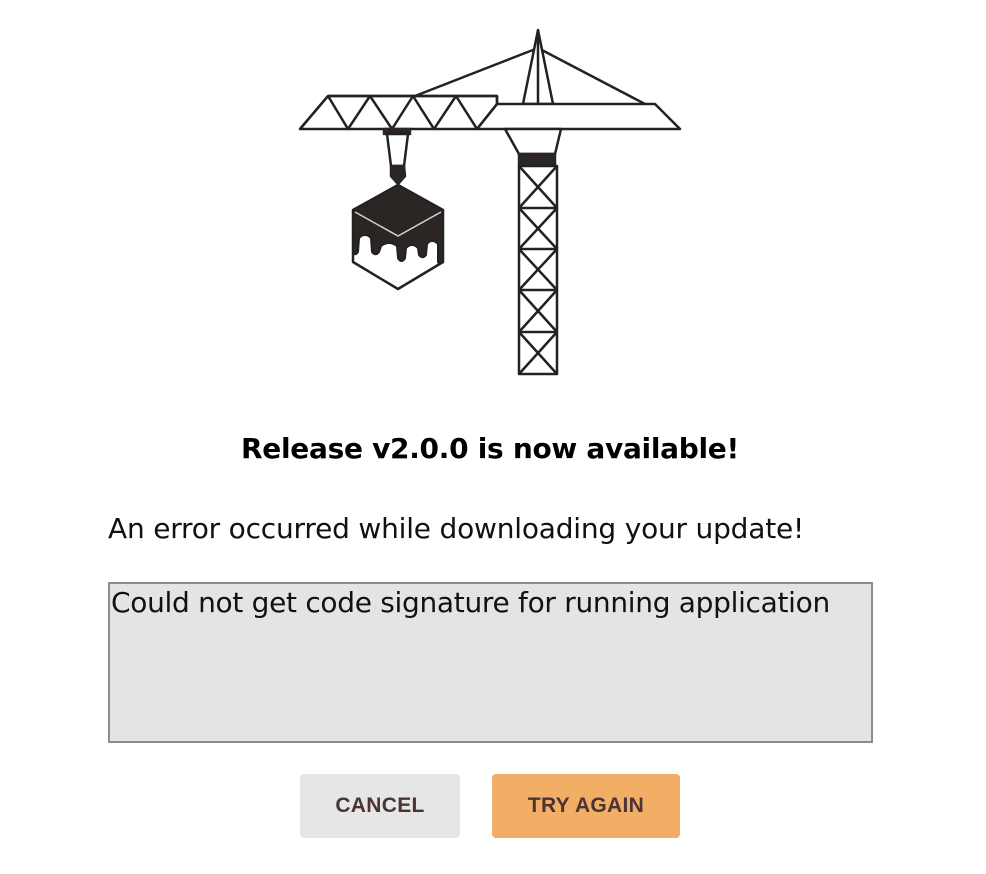  Describe the element at coordinates (490, 448) in the screenshot. I see `dialog-title: Release v2.0.0 is now available!` at that location.